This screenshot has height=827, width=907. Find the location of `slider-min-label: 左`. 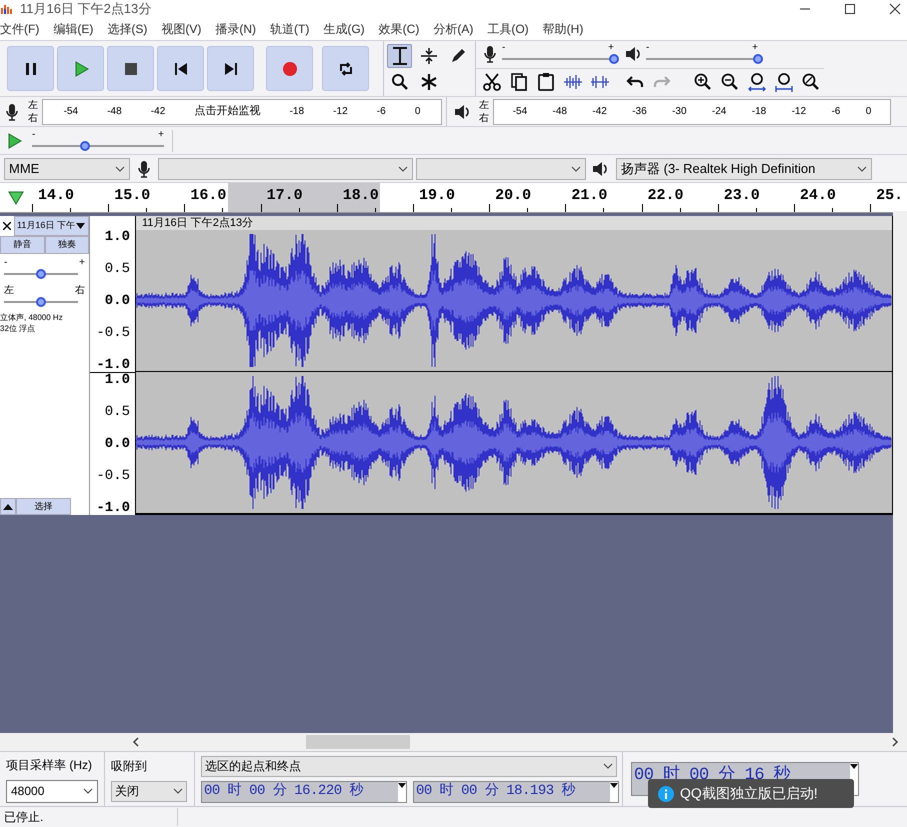

slider-min-label: 左 is located at coordinates (9, 291).